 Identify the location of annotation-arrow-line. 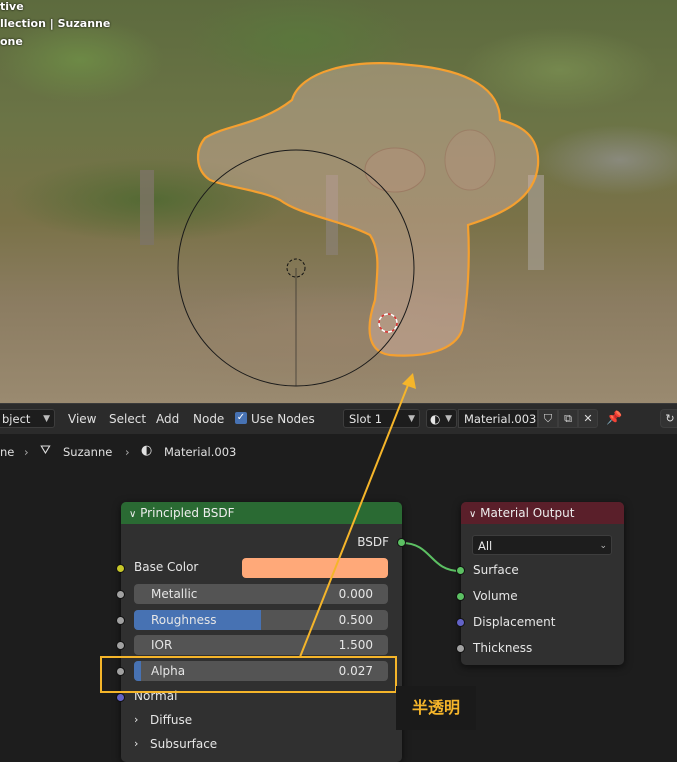
(355, 518).